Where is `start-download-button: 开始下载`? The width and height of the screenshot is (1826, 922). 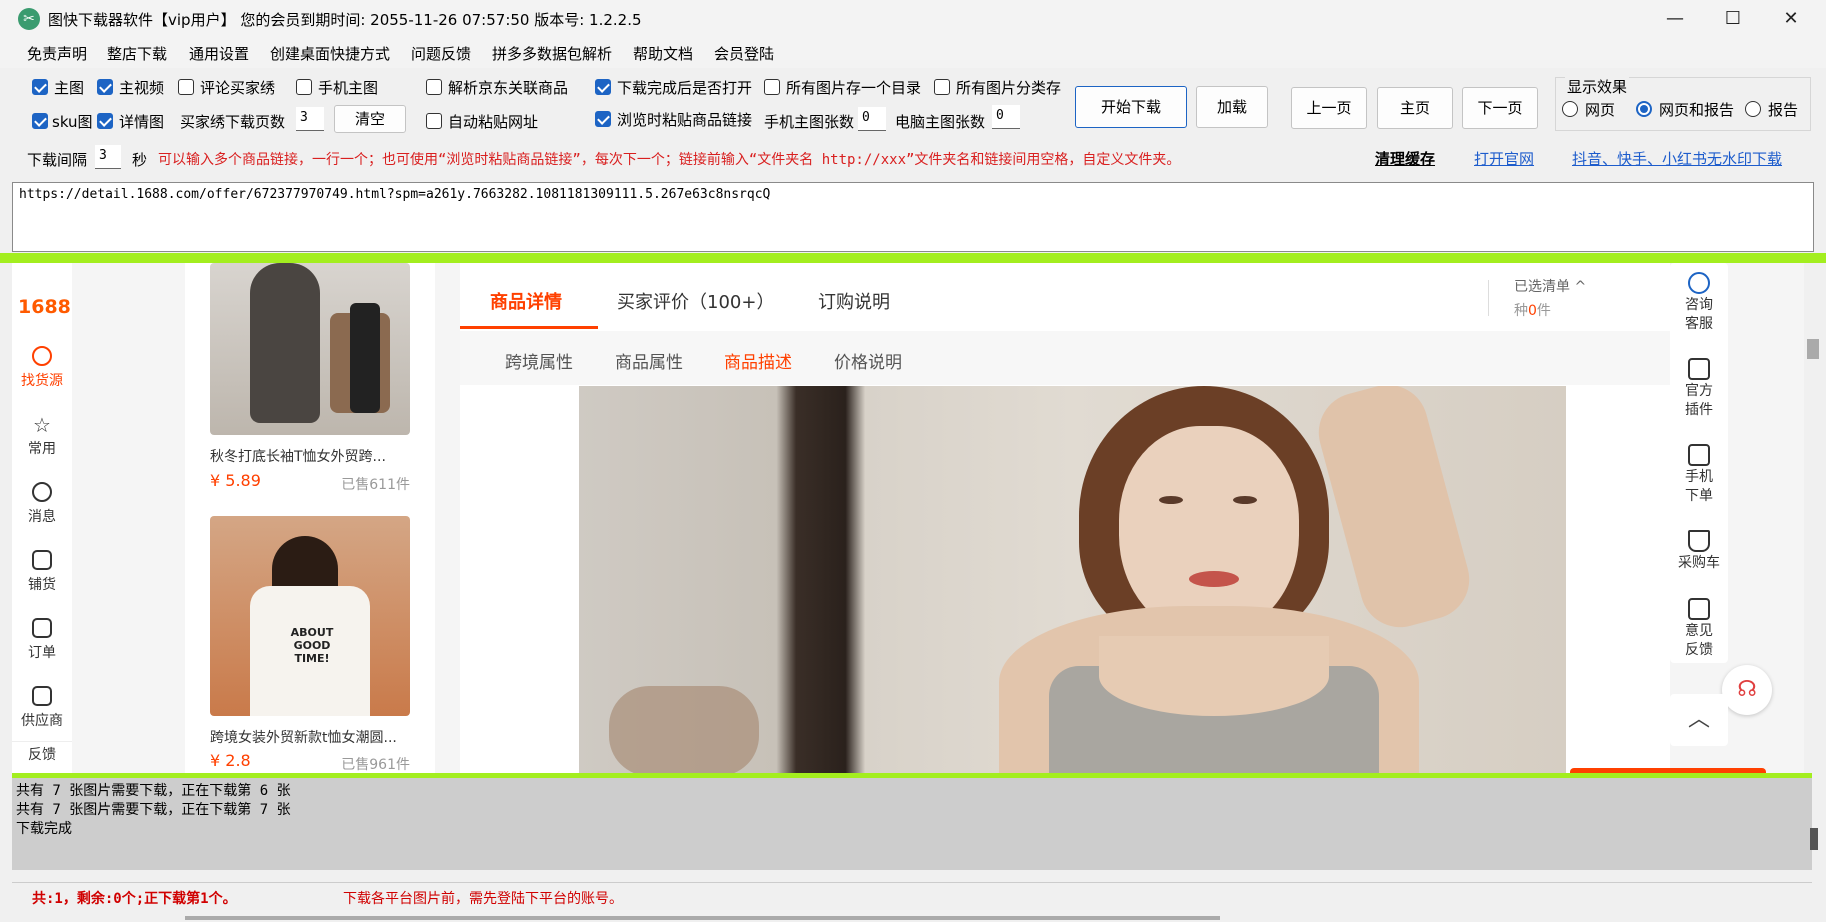
start-download-button: 开始下载 is located at coordinates (1131, 107).